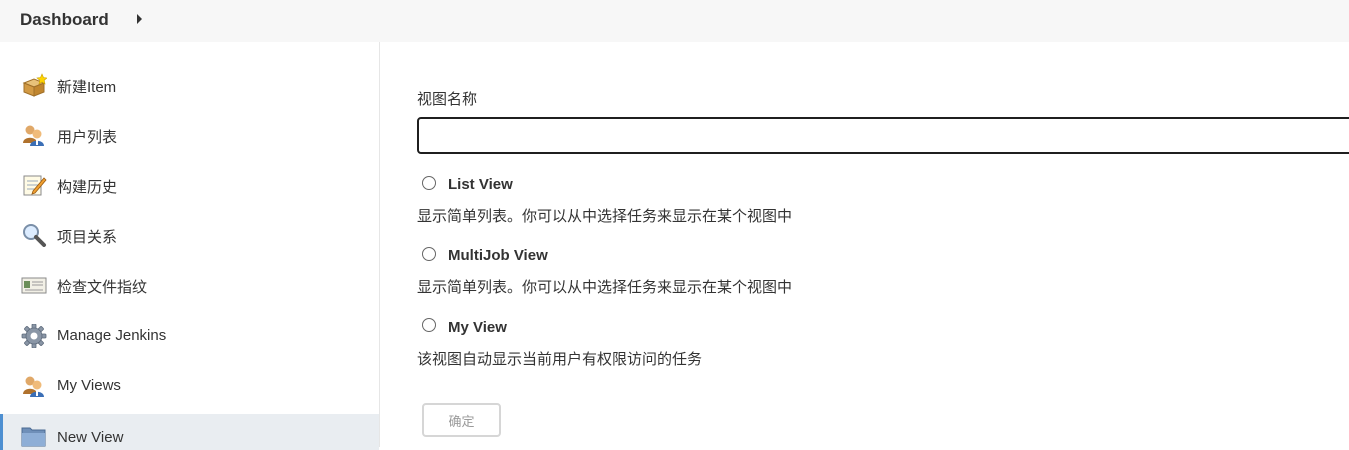 The image size is (1349, 450). I want to click on view-name-label: 视图名称, so click(447, 99).